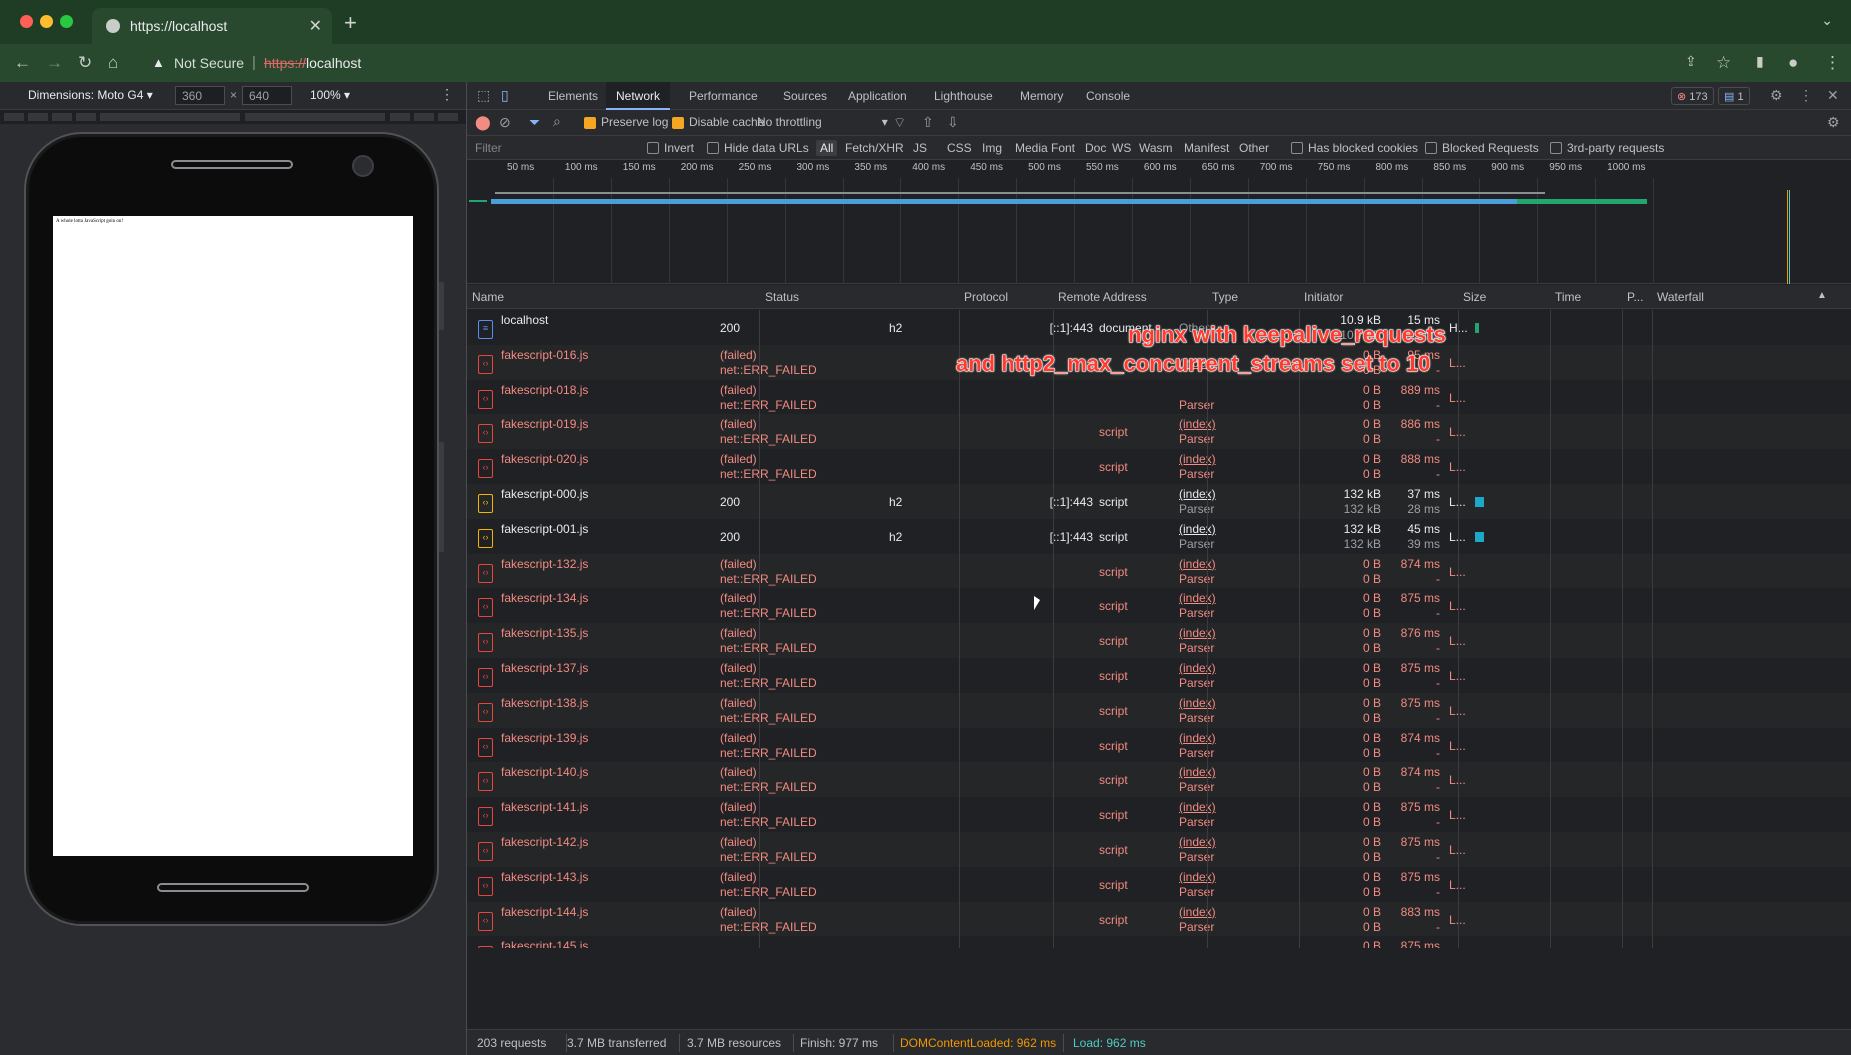 This screenshot has height=1055, width=1851. I want to click on network-conditions-icon: ⌔, so click(899, 123).